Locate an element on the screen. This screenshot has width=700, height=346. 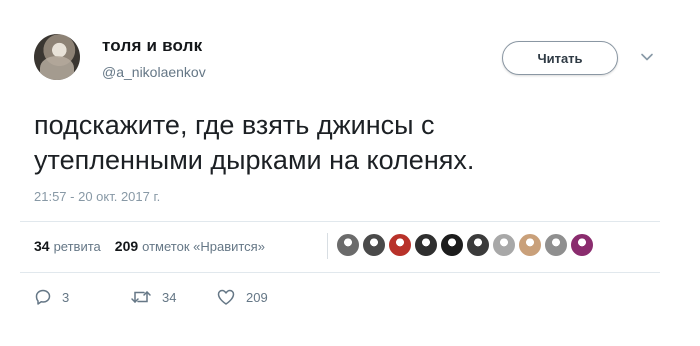
reply-action: 3 is located at coordinates (51, 297).